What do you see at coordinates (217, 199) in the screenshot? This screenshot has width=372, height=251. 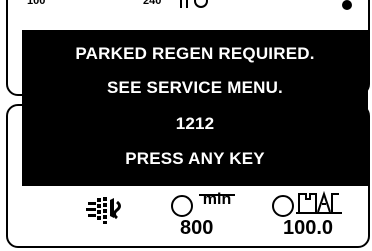 I see `rpm-unit-label: min` at bounding box center [217, 199].